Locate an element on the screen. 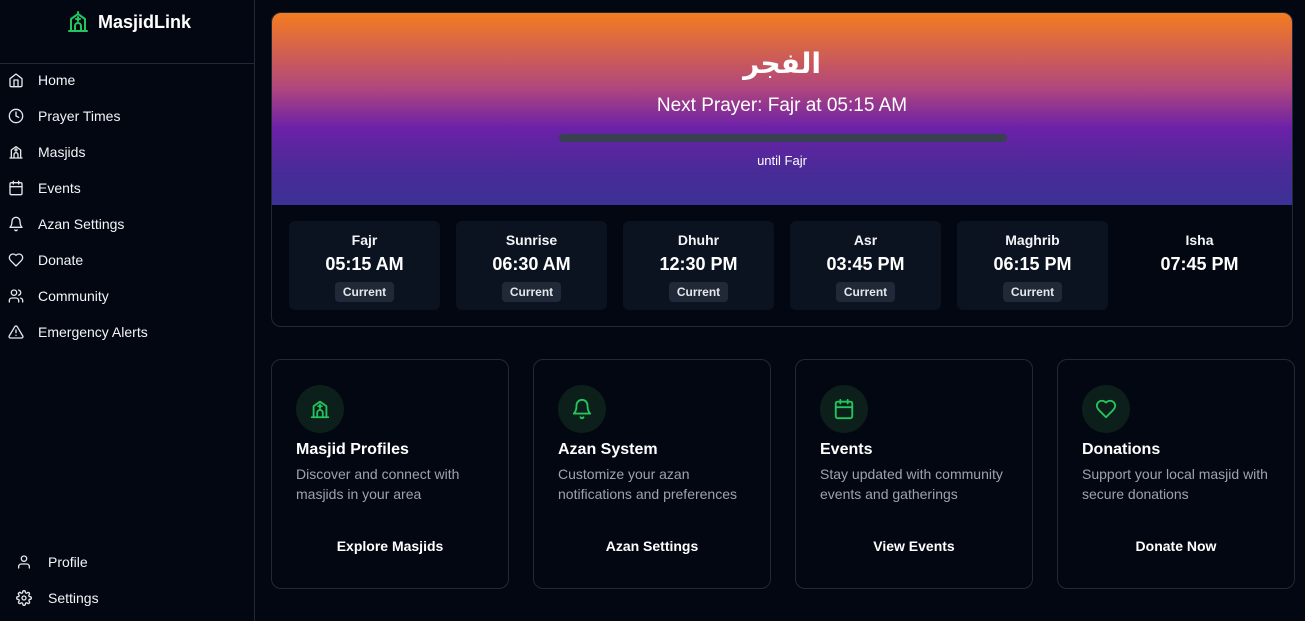 This screenshot has width=1305, height=621. next-prayer-text: Next Prayer: Fajr at 05:15 AM is located at coordinates (782, 105).